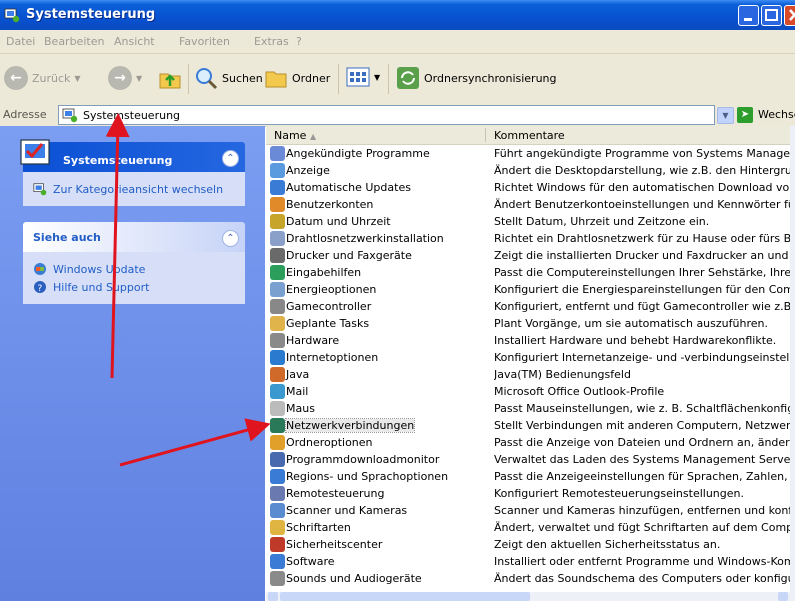 This screenshot has height=601, width=795. I want to click on back-dropdown-icon: ▼, so click(77, 78).